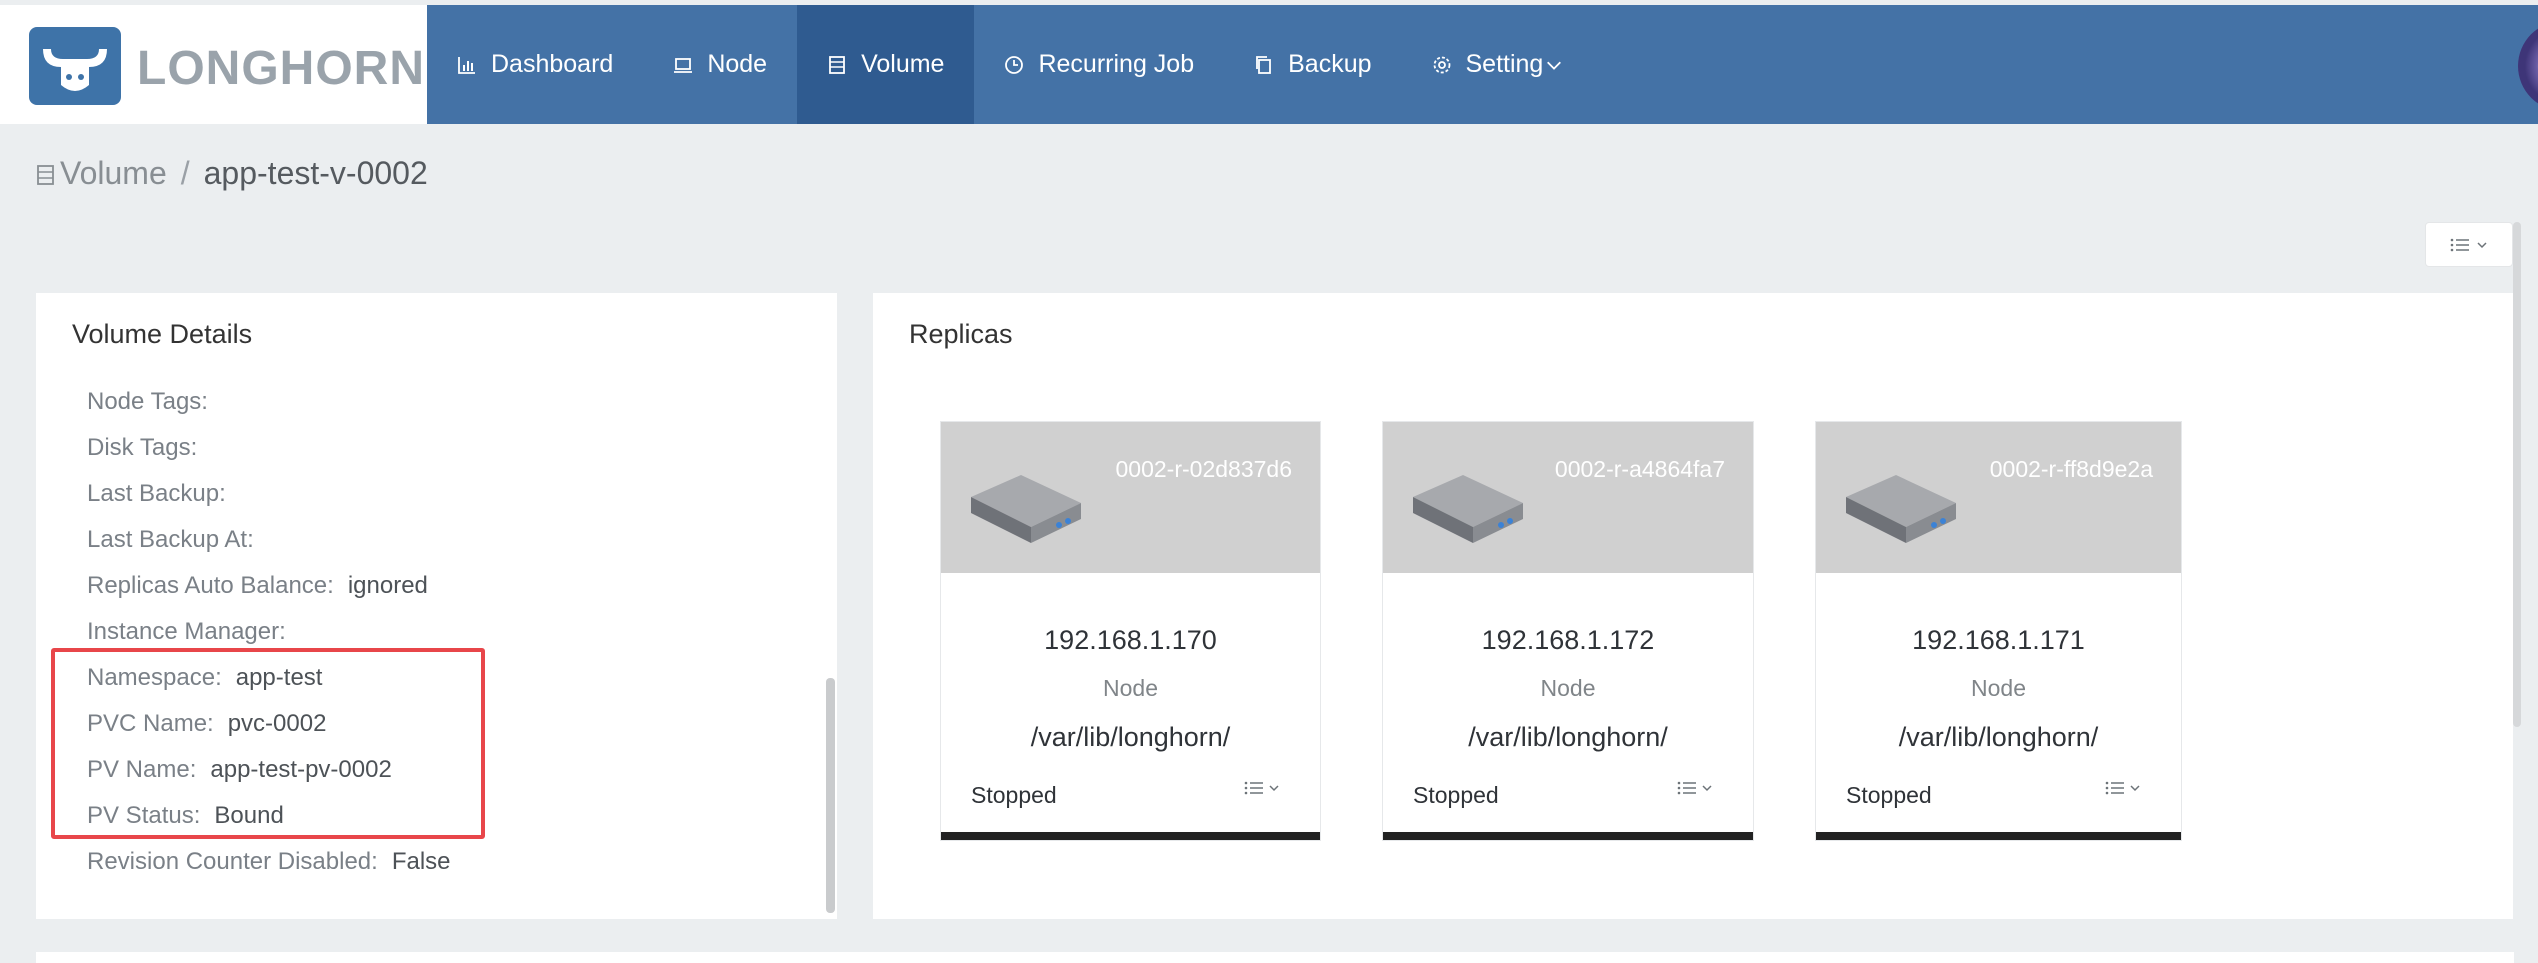  I want to click on detail-row-last-backup: Last Backup:, so click(163, 494).